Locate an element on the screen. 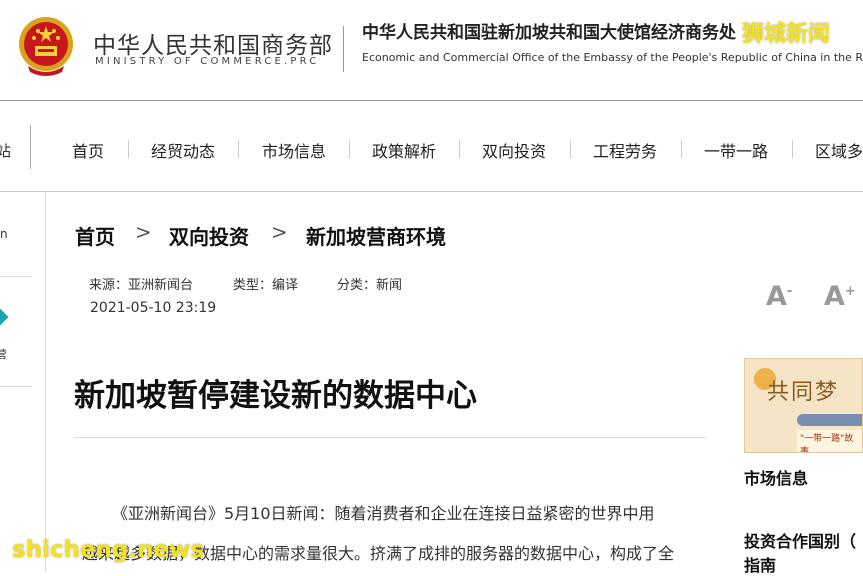  nav-item-home: 首页 is located at coordinates (88, 150).